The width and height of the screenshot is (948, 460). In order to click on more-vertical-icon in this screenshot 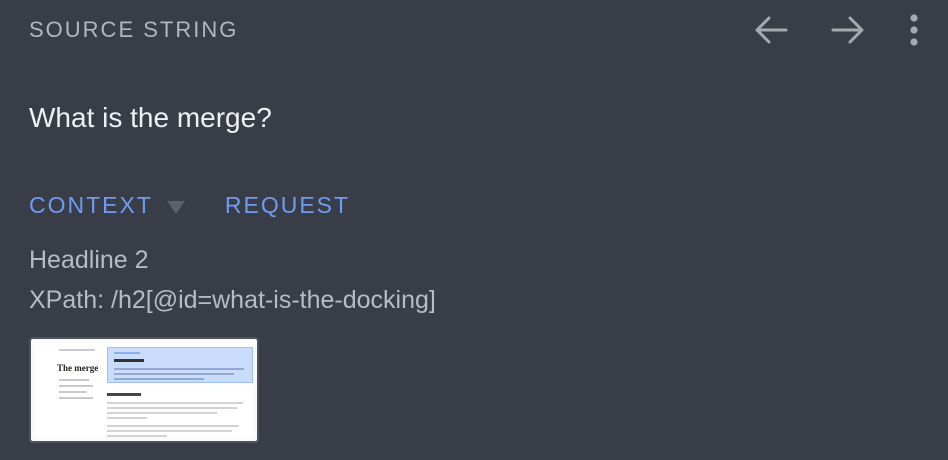, I will do `click(914, 30)`.